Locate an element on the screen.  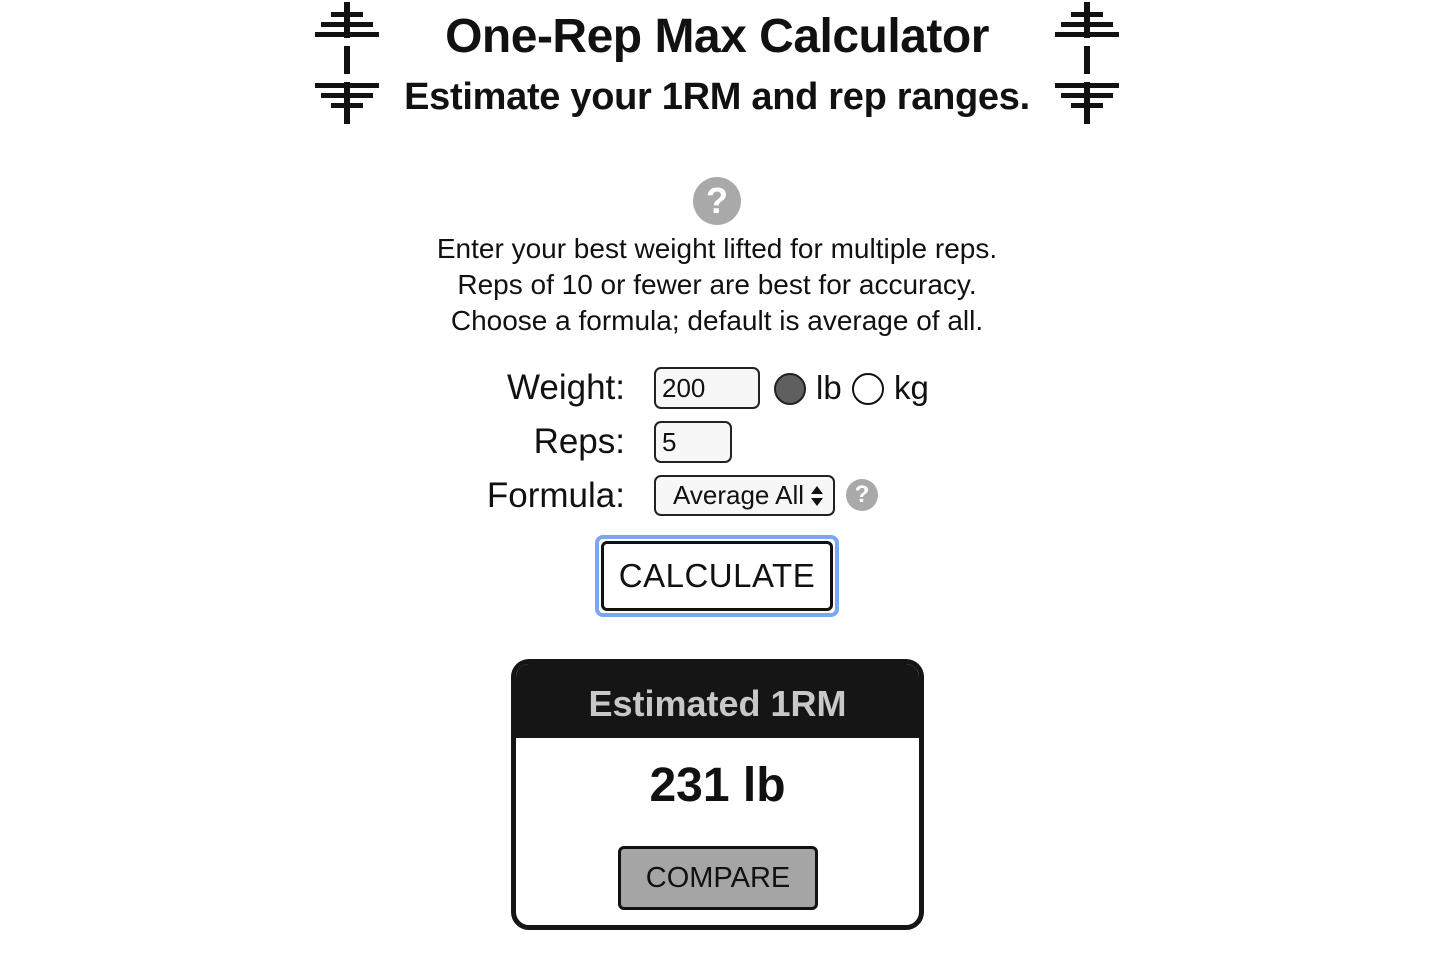
unit-radio-lb is located at coordinates (790, 389).